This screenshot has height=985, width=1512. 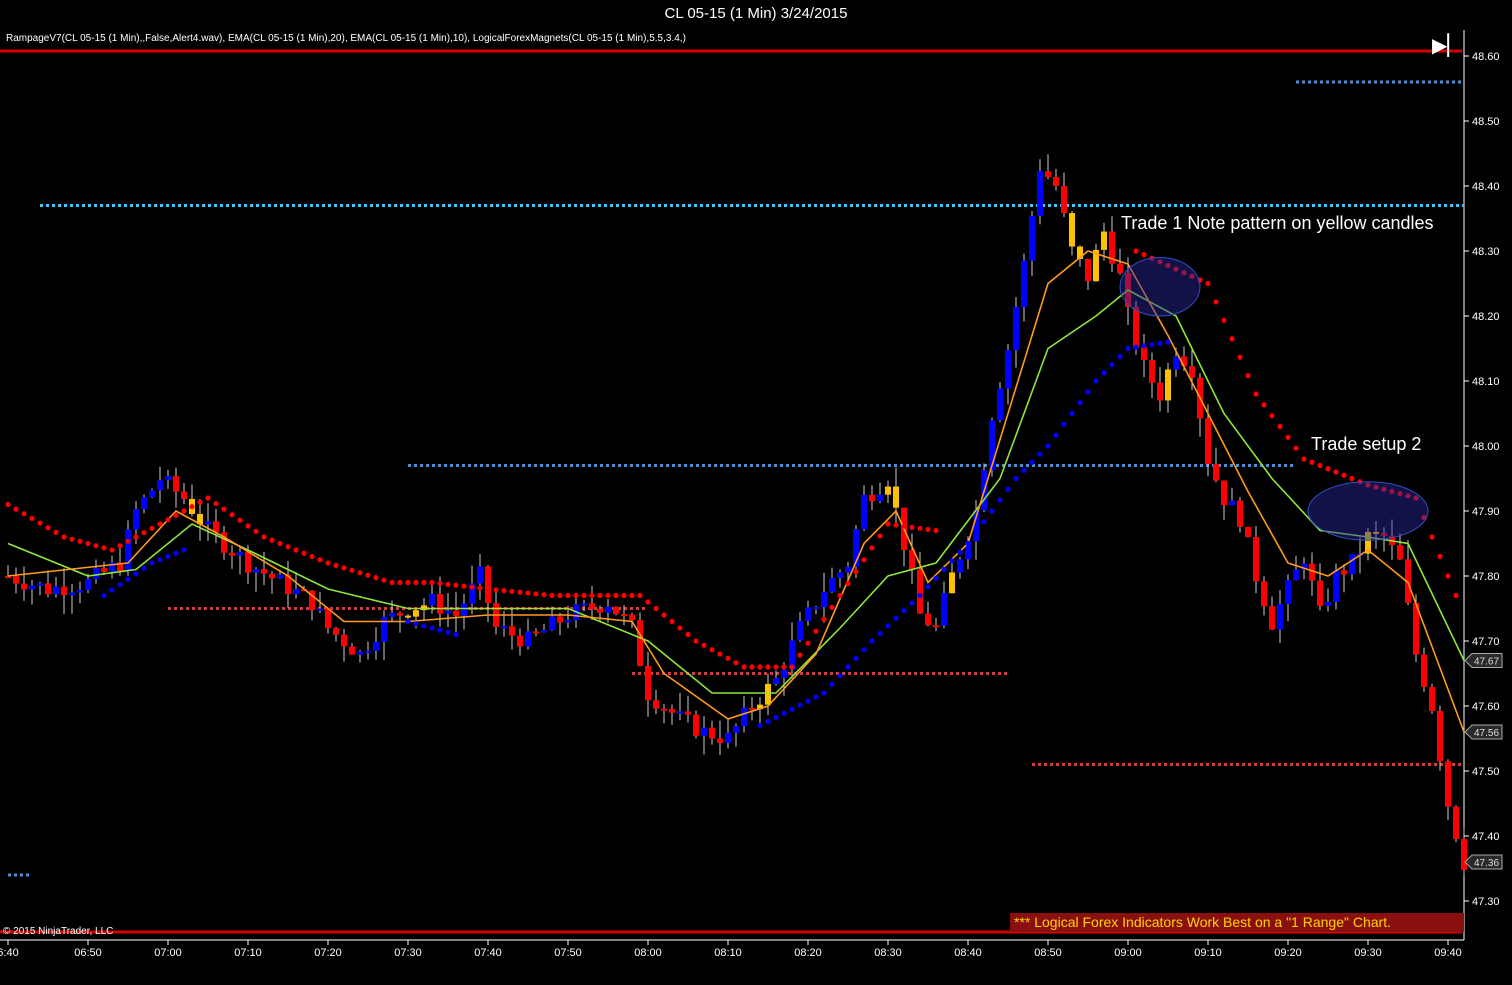 What do you see at coordinates (568, 953) in the screenshot?
I see `x-tick-label: 07:50` at bounding box center [568, 953].